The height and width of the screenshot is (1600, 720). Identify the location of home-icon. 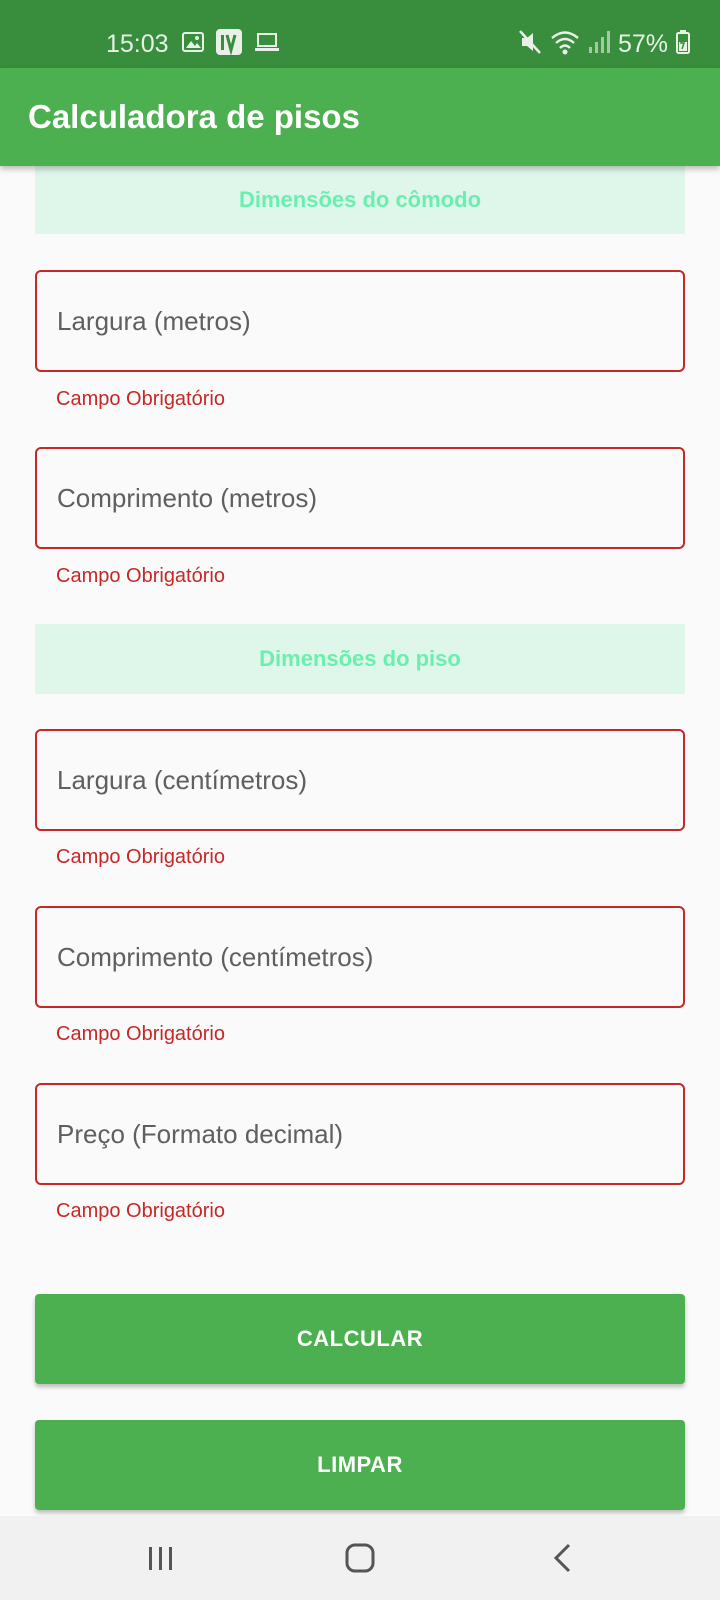
(360, 1558).